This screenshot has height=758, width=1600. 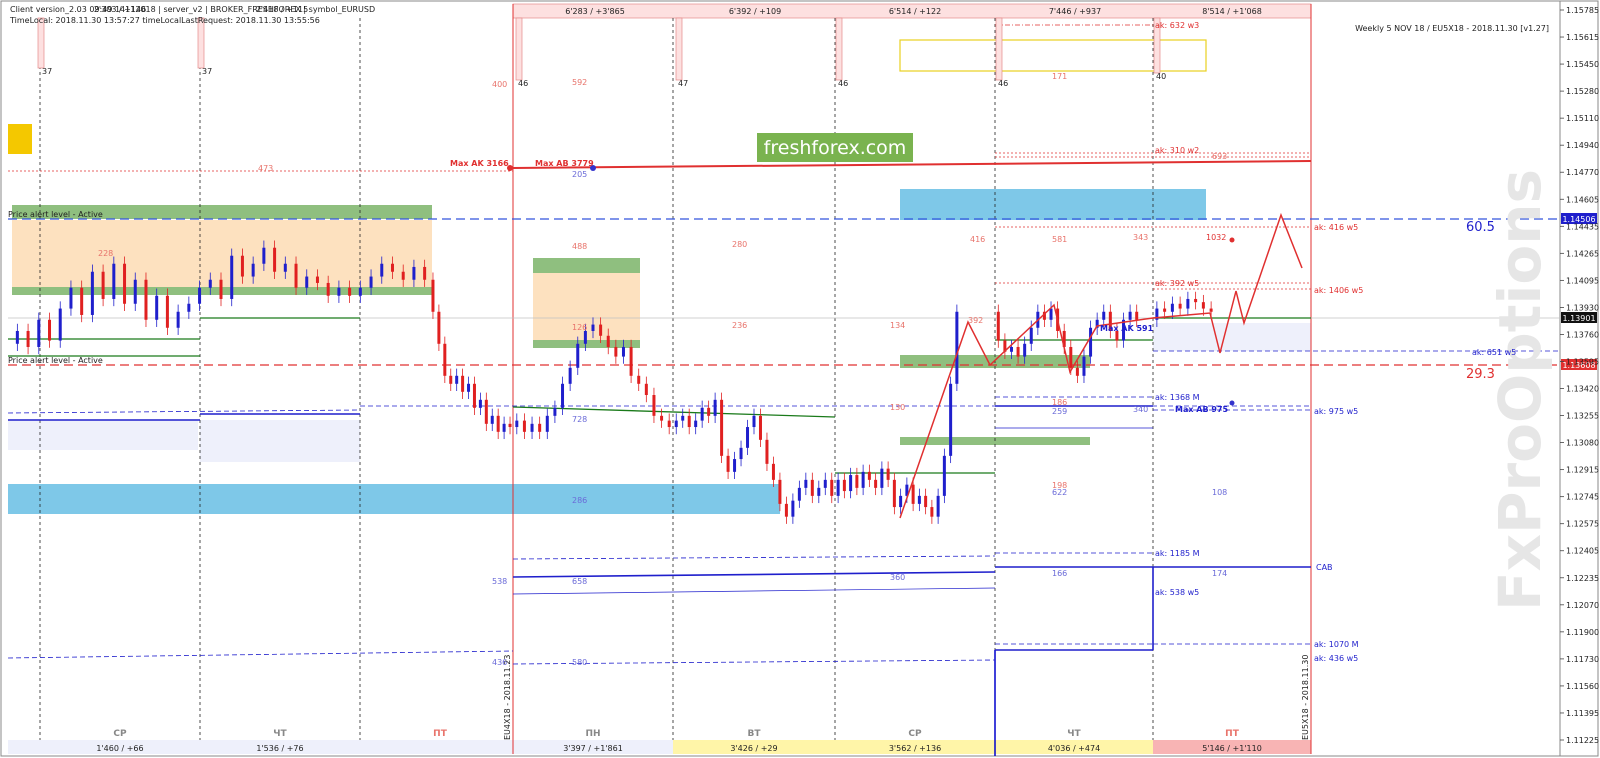 I want to click on max-ab-low-label: Max AB 975, so click(x=1202, y=409).